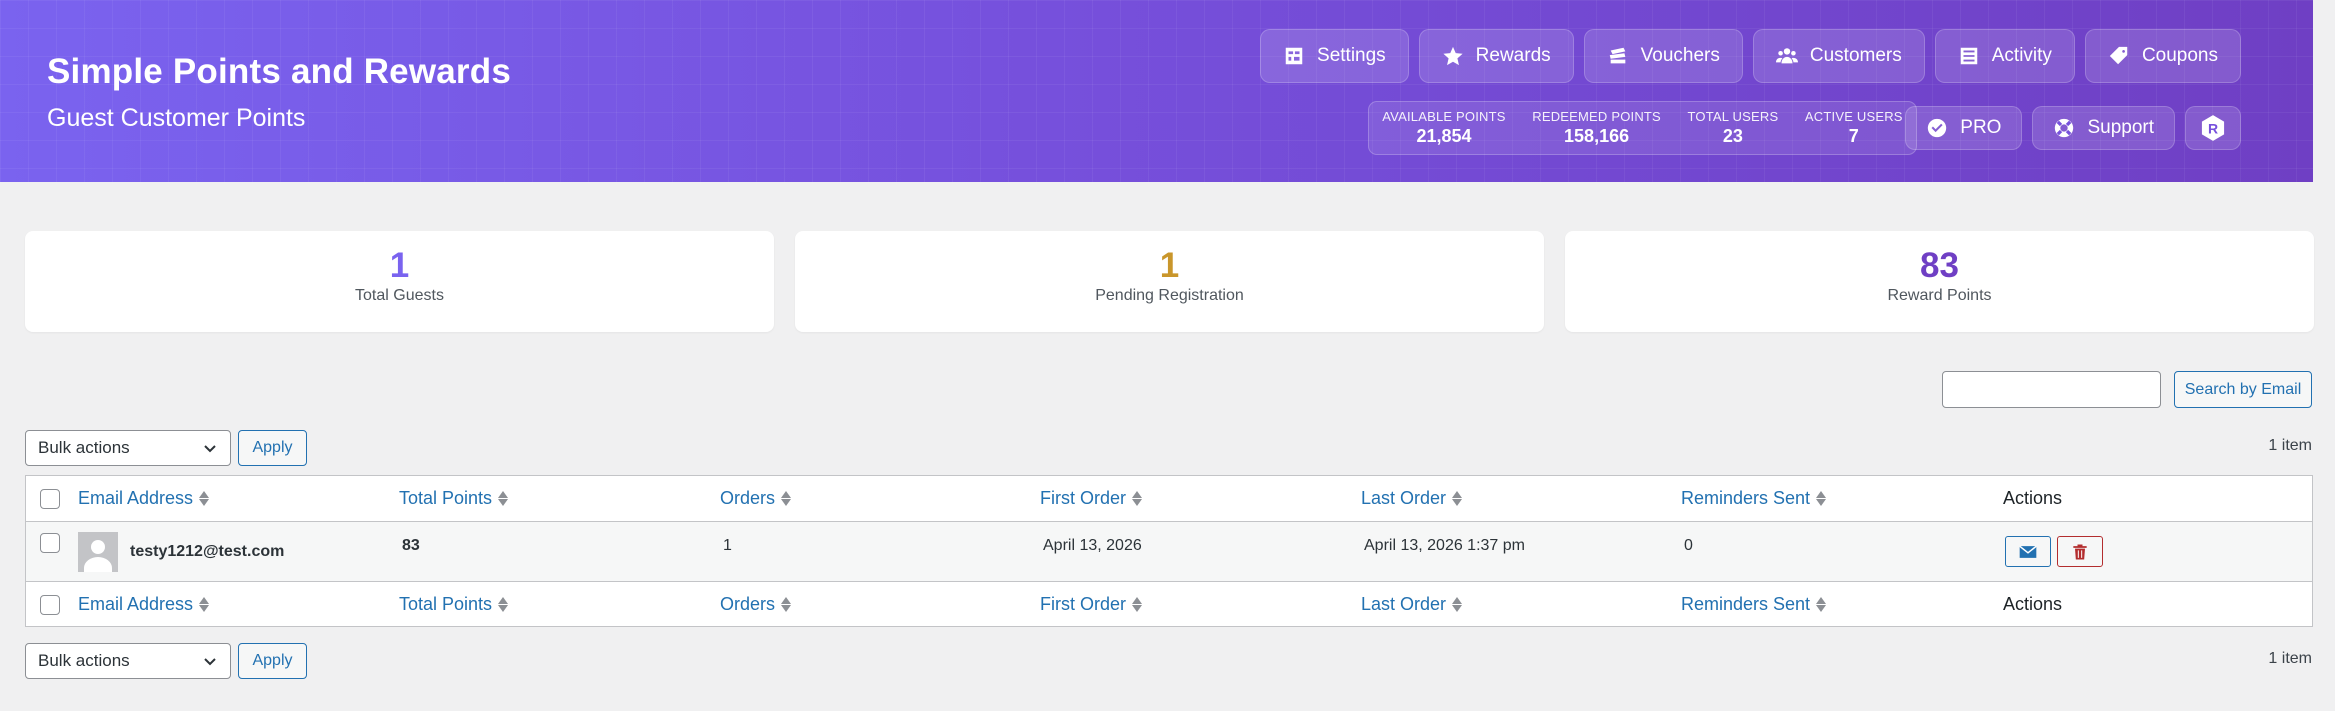 Image resolution: width=2335 pixels, height=711 pixels. What do you see at coordinates (1939, 295) in the screenshot?
I see `card-label: Reward Points` at bounding box center [1939, 295].